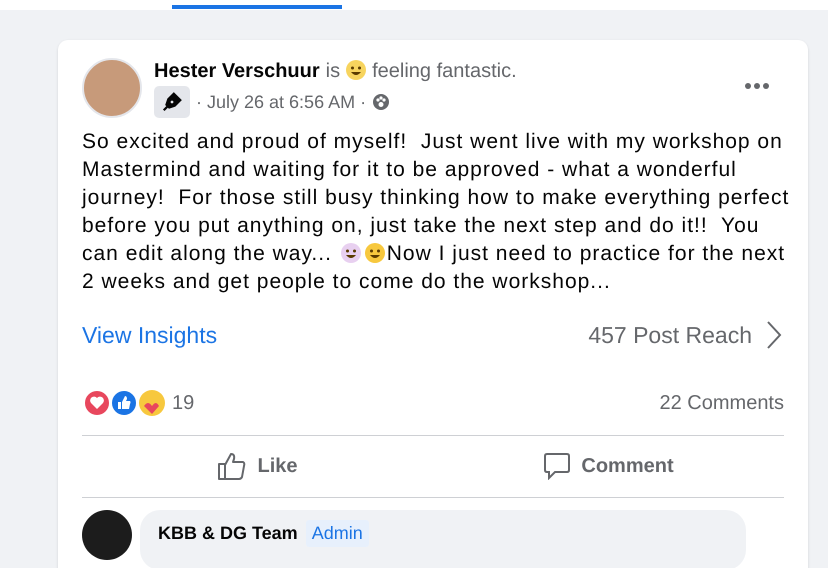 This screenshot has height=568, width=828. I want to click on reactions-icon, so click(125, 403).